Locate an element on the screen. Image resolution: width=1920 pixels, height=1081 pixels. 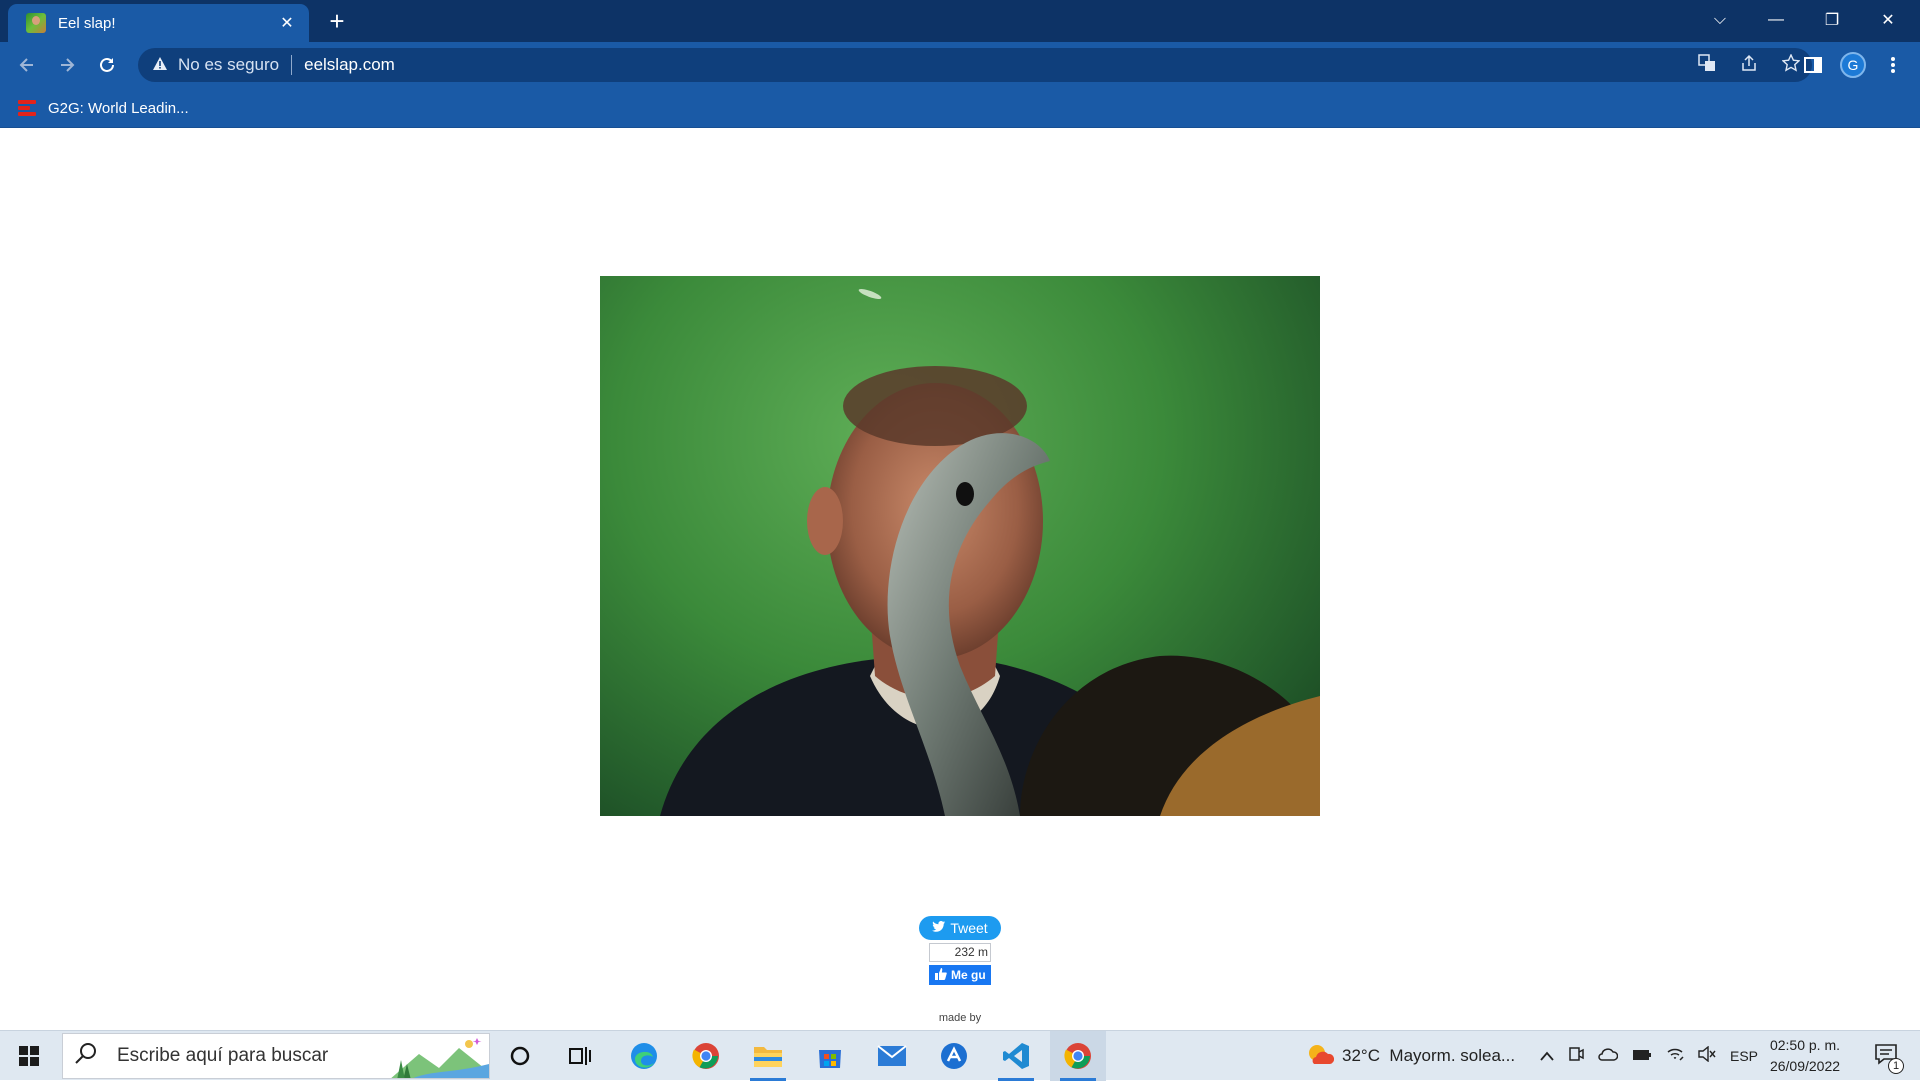
chrome-active-icon is located at coordinates (1078, 1056).